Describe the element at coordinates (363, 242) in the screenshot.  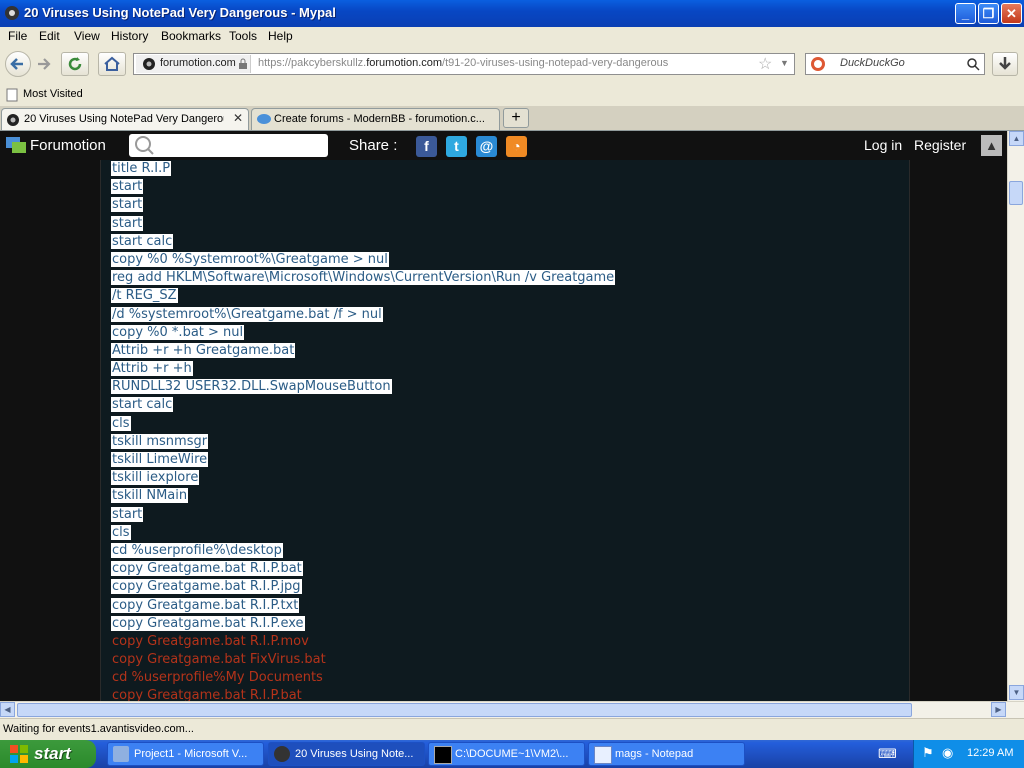
I see `code-line: start calc` at that location.